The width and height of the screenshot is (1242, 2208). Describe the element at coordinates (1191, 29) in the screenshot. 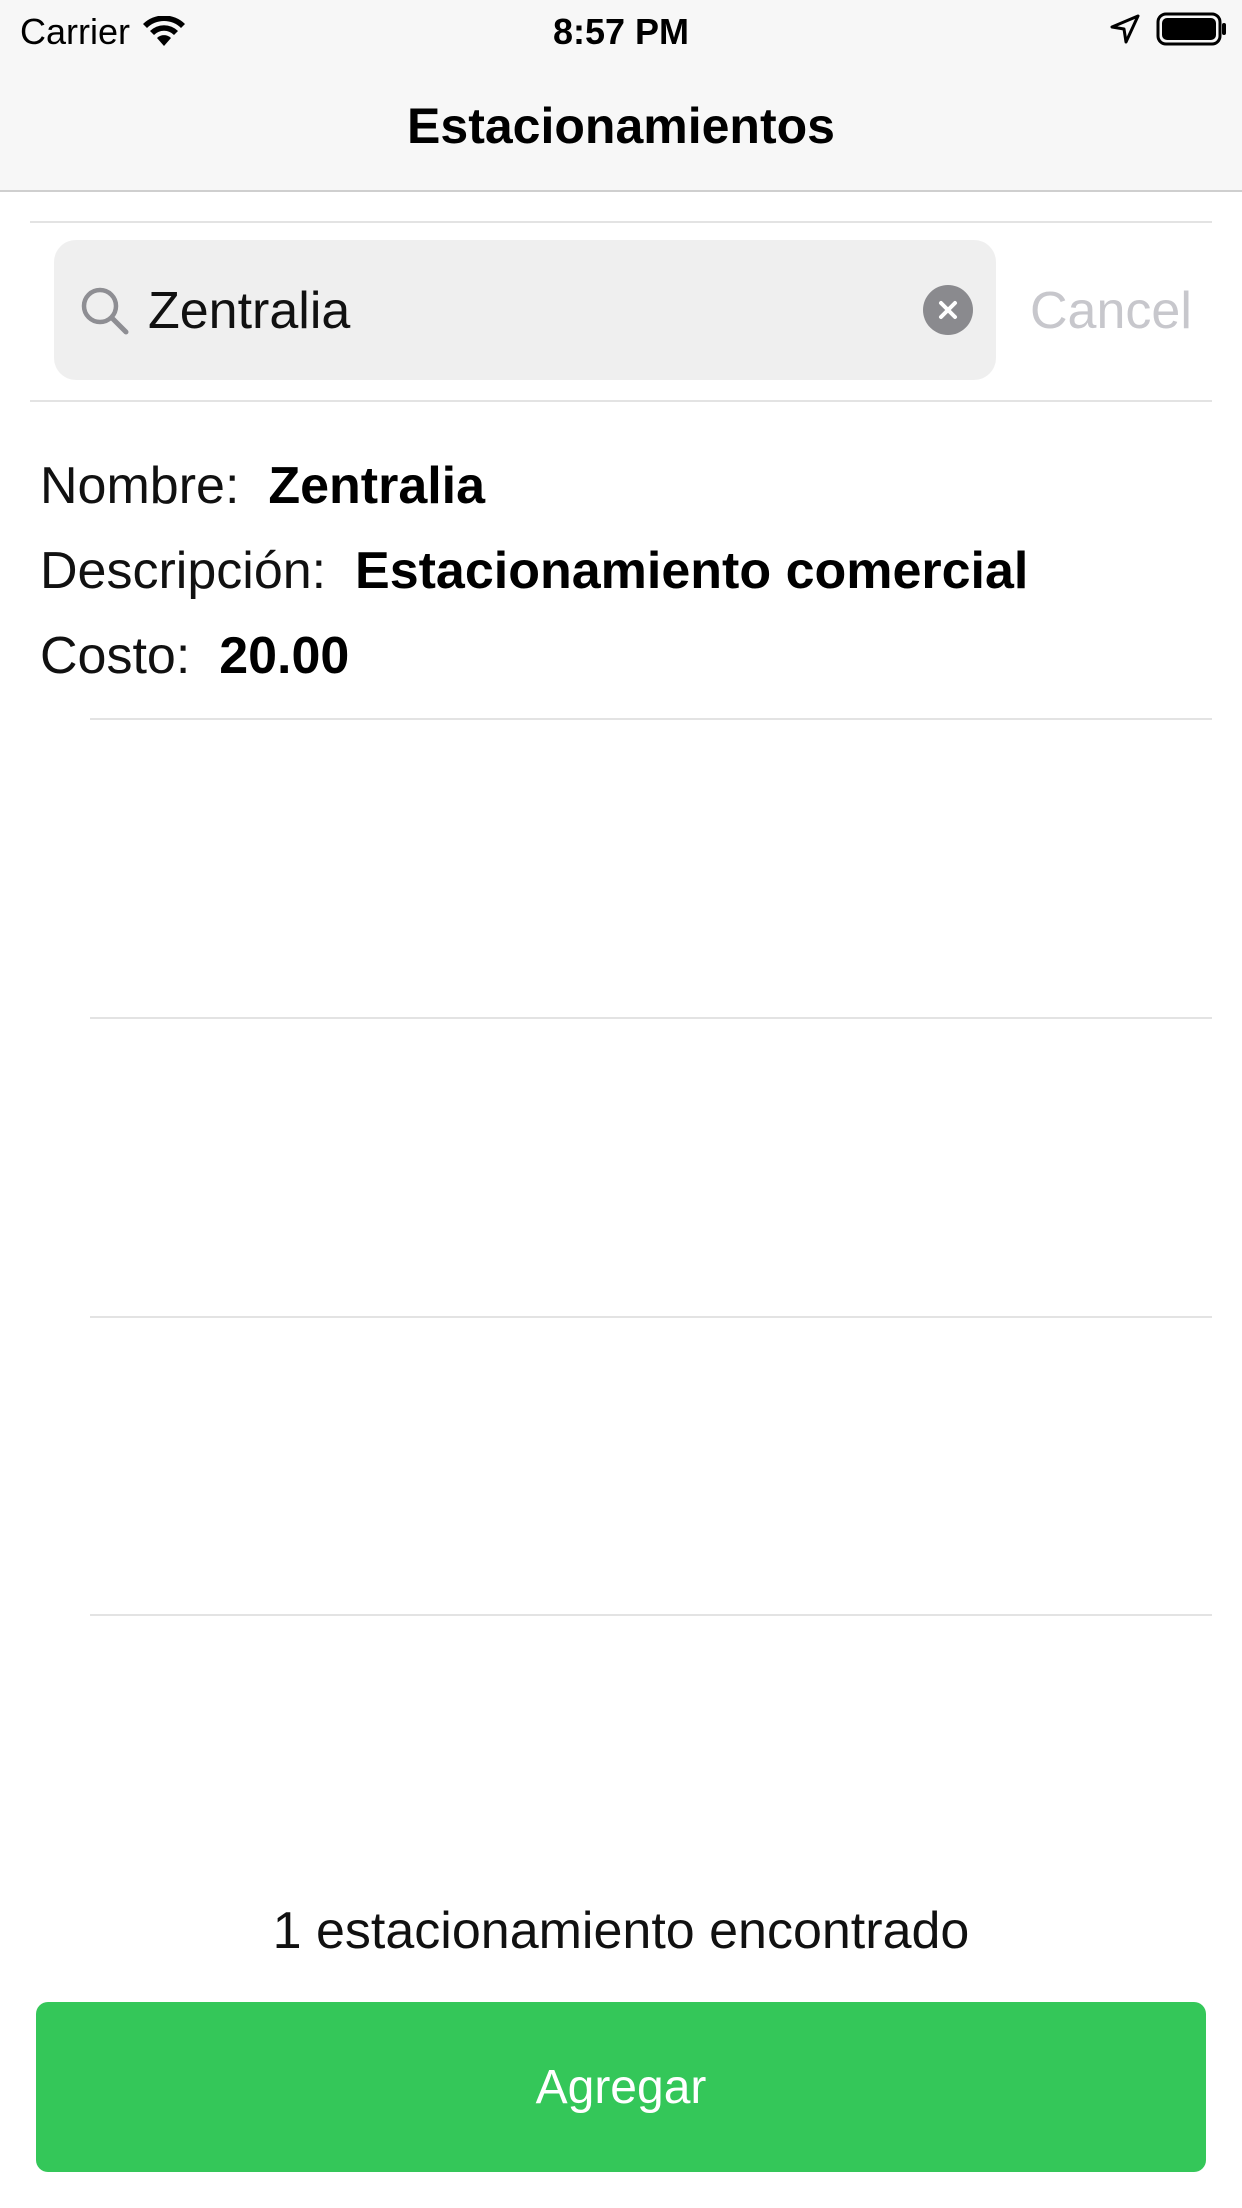

I see `battery-icon` at that location.